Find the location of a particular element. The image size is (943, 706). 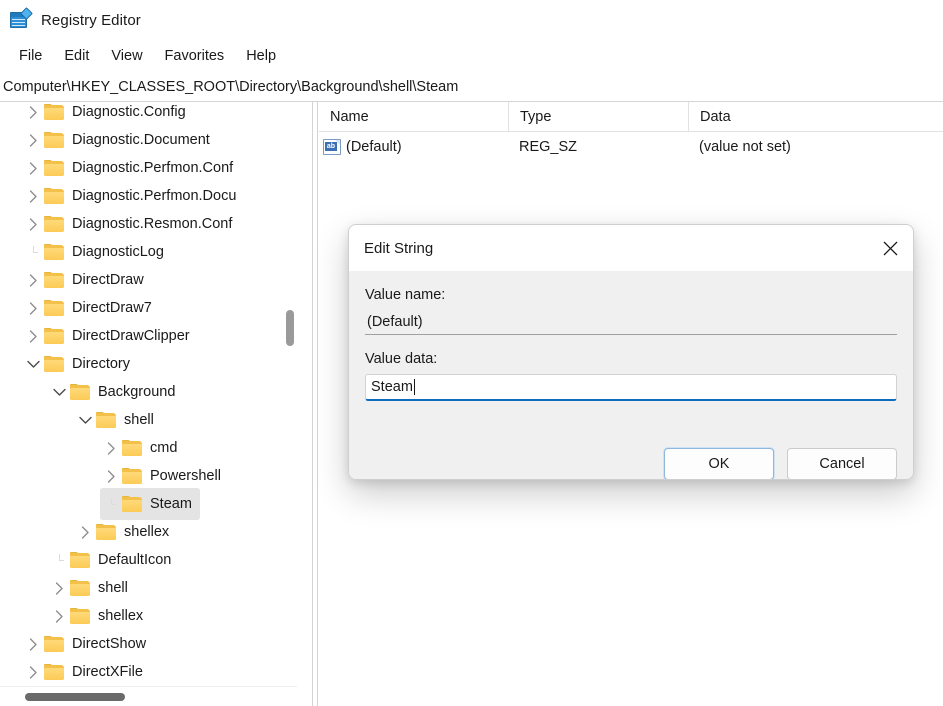

values-column-header: Name Type Data is located at coordinates (631, 117).